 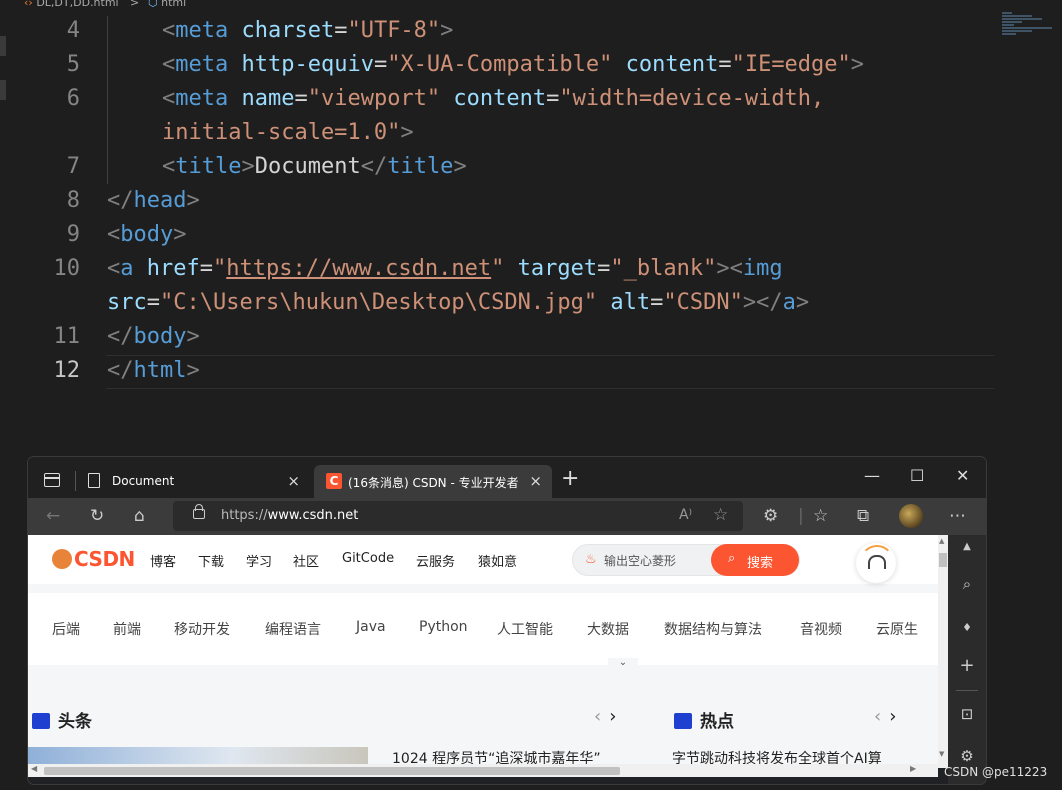 What do you see at coordinates (497, 560) in the screenshot?
I see `nav-link: 猿如意` at bounding box center [497, 560].